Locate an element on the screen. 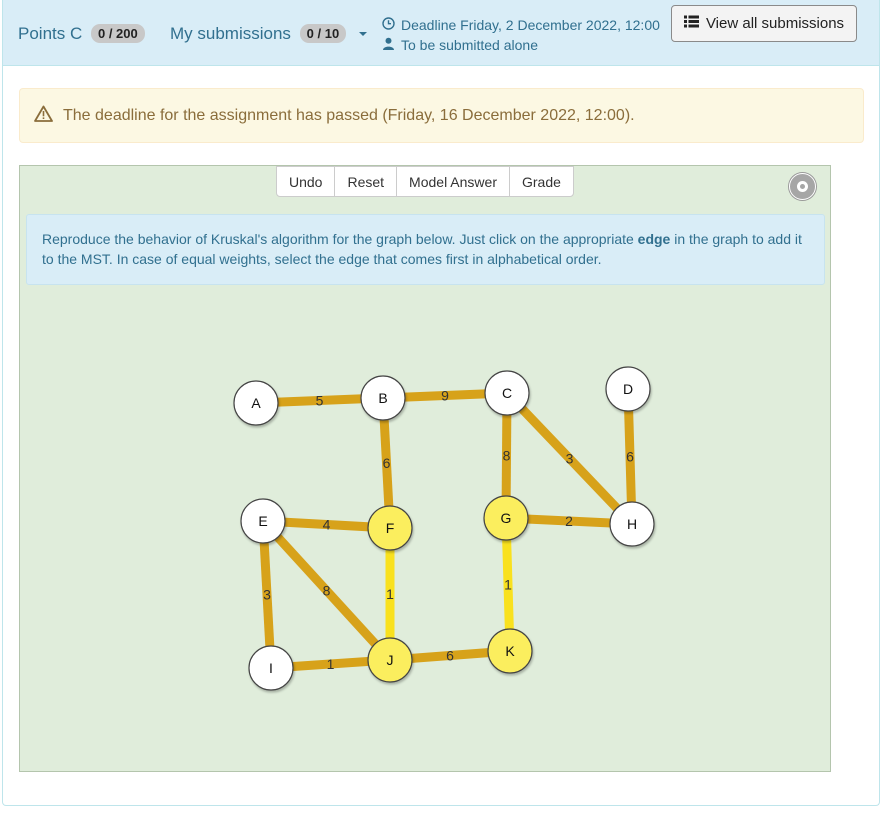 This screenshot has width=886, height=815. node-label: G is located at coordinates (506, 518).